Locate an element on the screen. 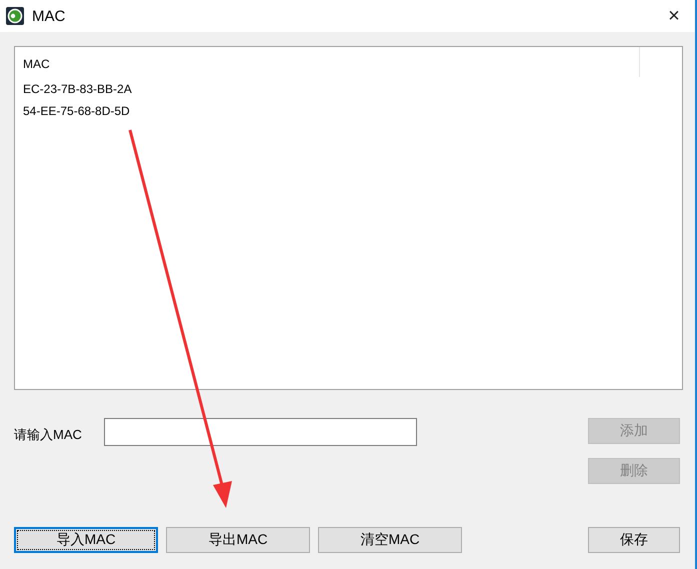 This screenshot has width=697, height=569. list-item: 54-EE-75-68-8D-5D is located at coordinates (348, 112).